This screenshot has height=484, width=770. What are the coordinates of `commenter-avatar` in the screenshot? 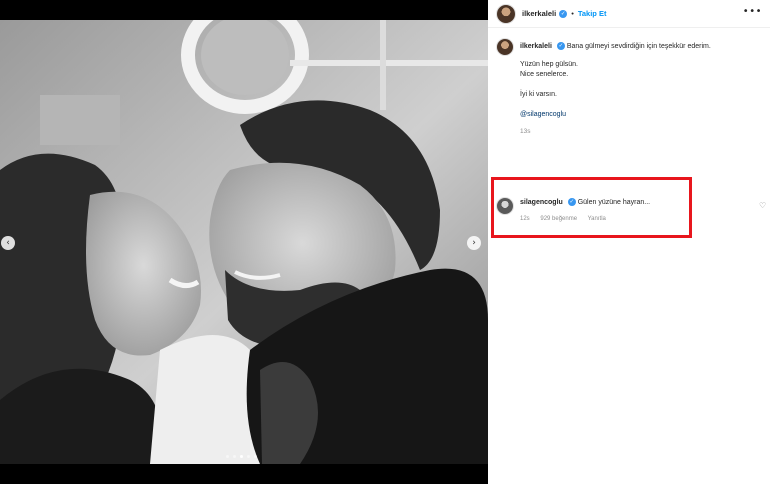 It's located at (505, 206).